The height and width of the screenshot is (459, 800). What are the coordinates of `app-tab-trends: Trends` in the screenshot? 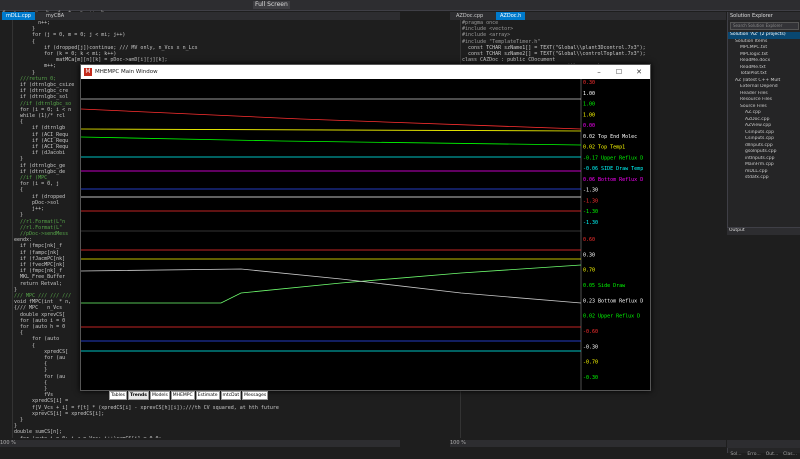 It's located at (138, 395).